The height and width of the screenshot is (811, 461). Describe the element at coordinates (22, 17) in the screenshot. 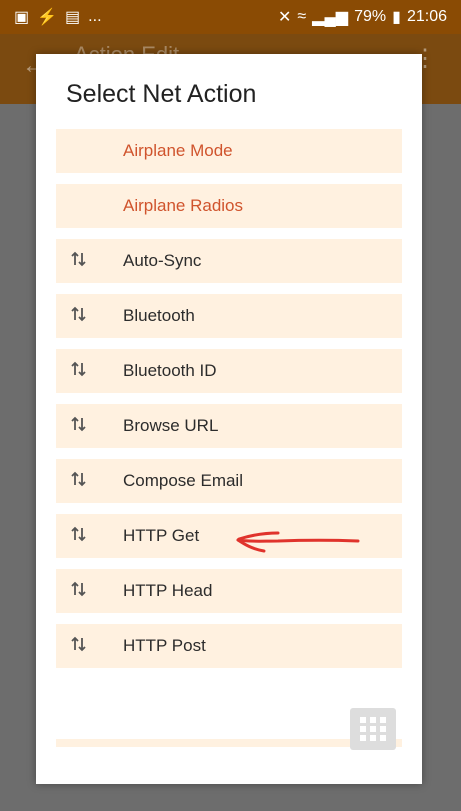

I see `image-icon: ▣` at that location.